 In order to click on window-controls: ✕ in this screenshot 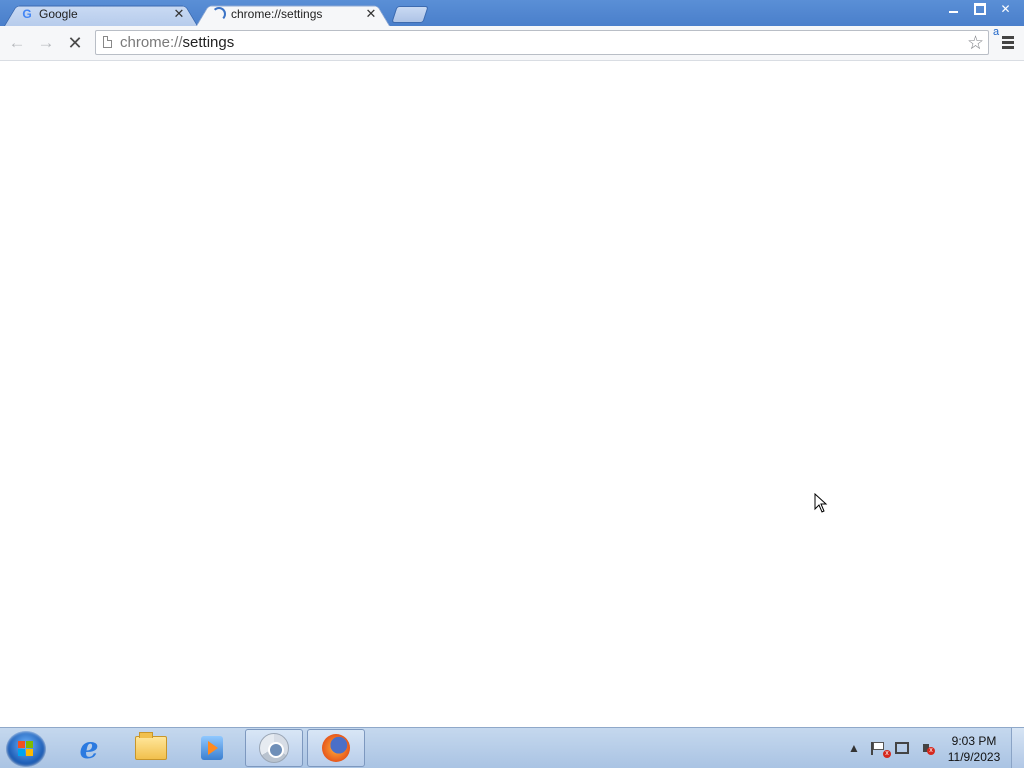, I will do `click(979, 9)`.